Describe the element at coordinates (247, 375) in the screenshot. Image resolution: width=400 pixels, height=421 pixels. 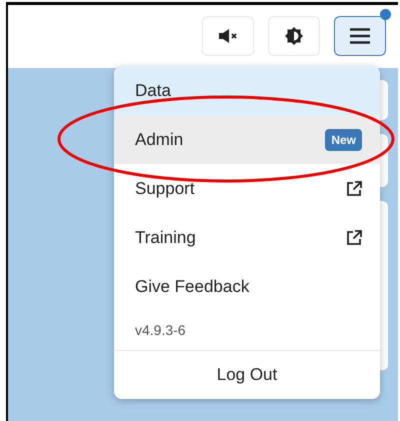
I see `logout-button: Log Out` at that location.